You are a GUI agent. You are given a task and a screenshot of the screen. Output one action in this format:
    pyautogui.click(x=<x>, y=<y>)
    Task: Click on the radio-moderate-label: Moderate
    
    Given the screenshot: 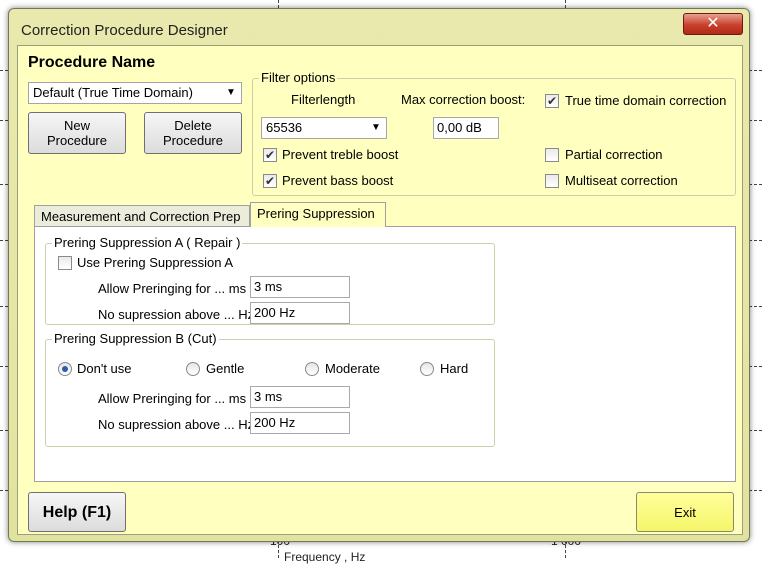 What is the action you would take?
    pyautogui.click(x=352, y=368)
    